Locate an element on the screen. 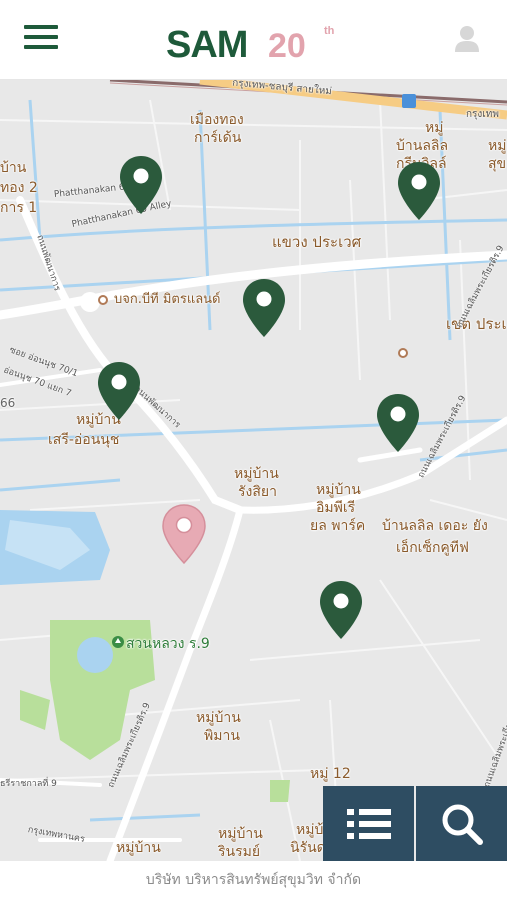  map-label: รังสิยา is located at coordinates (257, 492).